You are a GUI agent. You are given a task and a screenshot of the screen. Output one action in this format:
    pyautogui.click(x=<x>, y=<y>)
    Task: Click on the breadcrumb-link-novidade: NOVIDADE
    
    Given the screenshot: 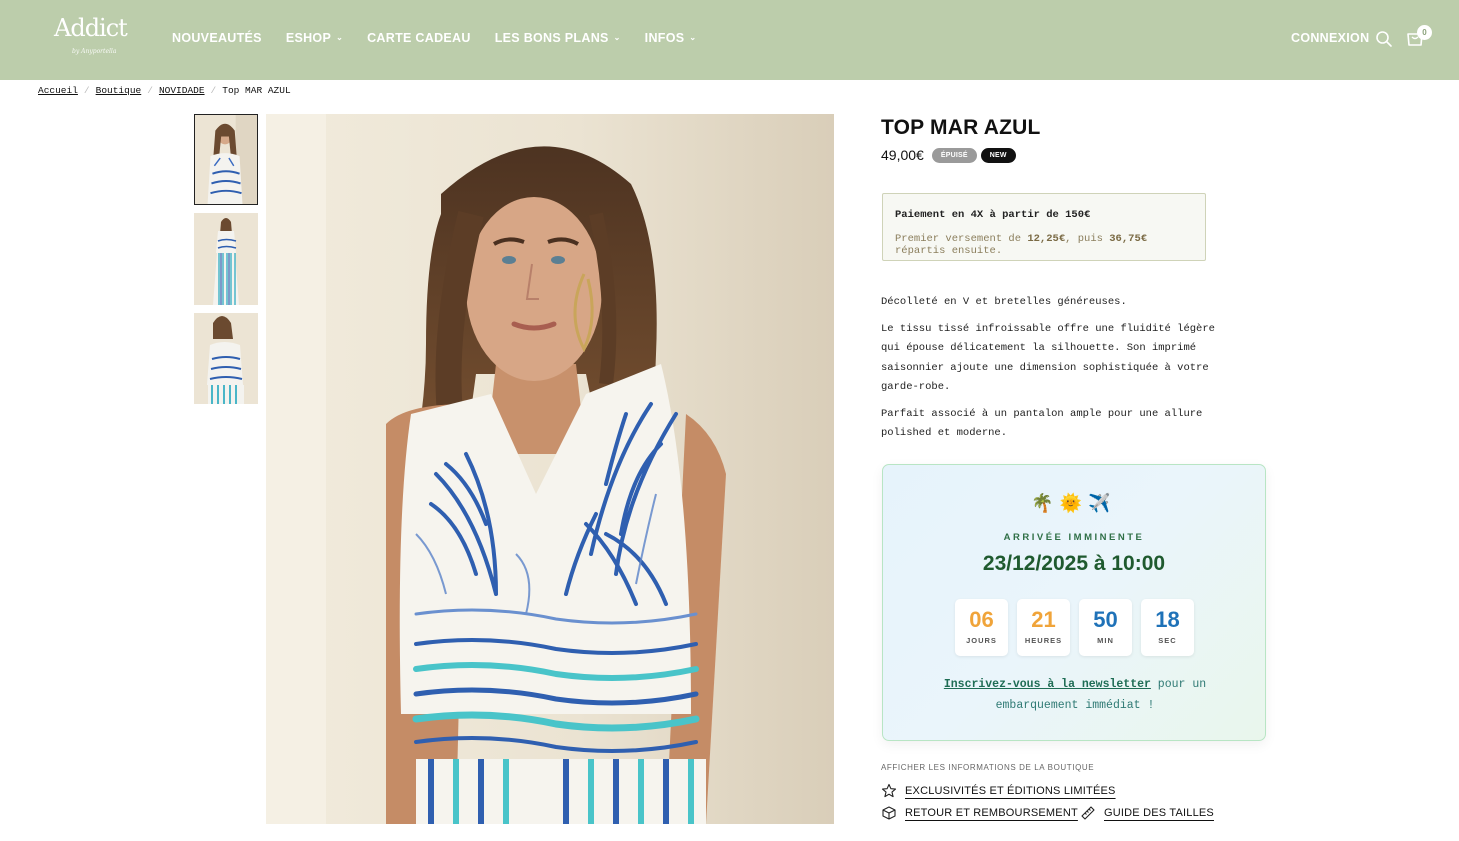 What is the action you would take?
    pyautogui.click(x=182, y=90)
    